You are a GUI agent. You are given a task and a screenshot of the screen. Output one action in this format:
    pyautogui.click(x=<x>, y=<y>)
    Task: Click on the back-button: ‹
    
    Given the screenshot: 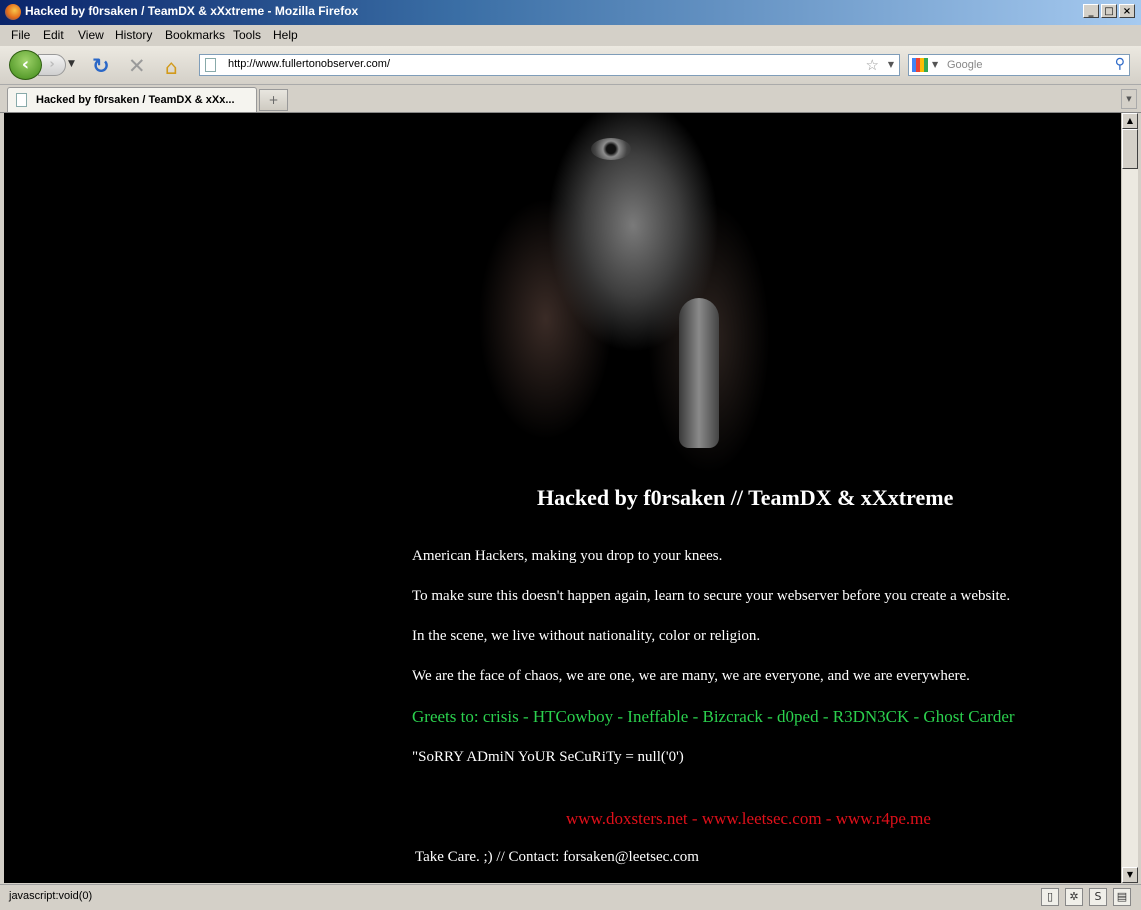 What is the action you would take?
    pyautogui.click(x=25, y=65)
    